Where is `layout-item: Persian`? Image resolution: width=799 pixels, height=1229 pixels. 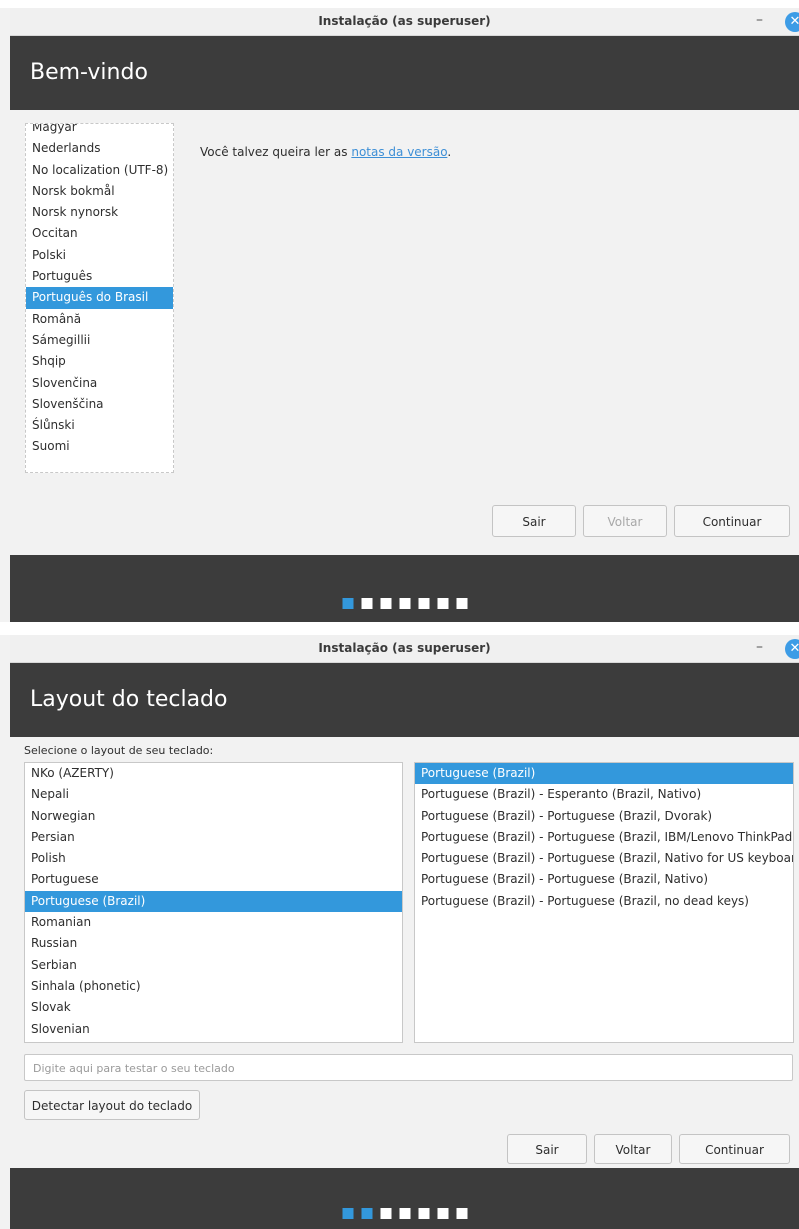 layout-item: Persian is located at coordinates (213, 837).